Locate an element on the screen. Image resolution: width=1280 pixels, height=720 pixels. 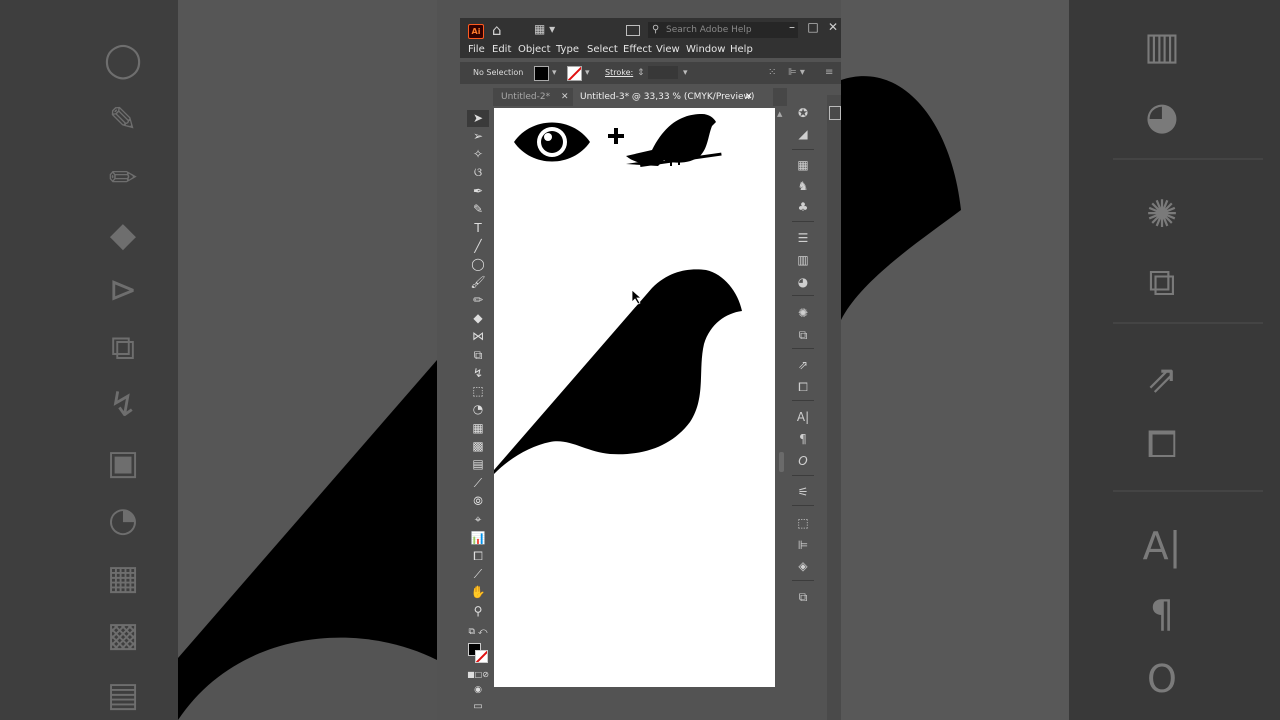
artboards-panel-icon: ⧠ is located at coordinates (803, 387).